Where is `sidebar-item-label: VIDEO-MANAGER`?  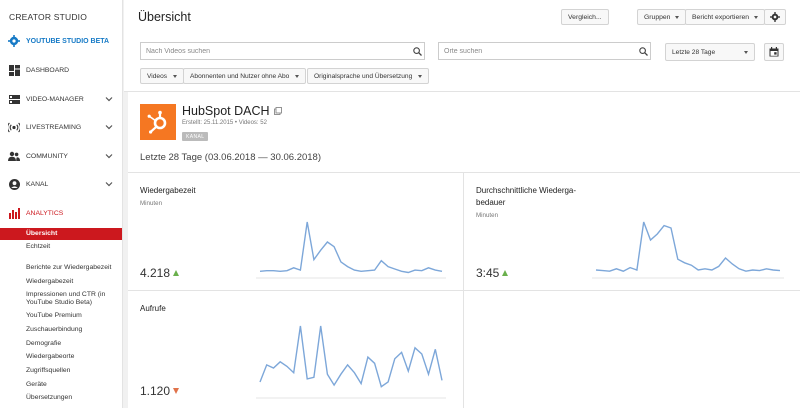
sidebar-item-label: VIDEO-MANAGER is located at coordinates (55, 99).